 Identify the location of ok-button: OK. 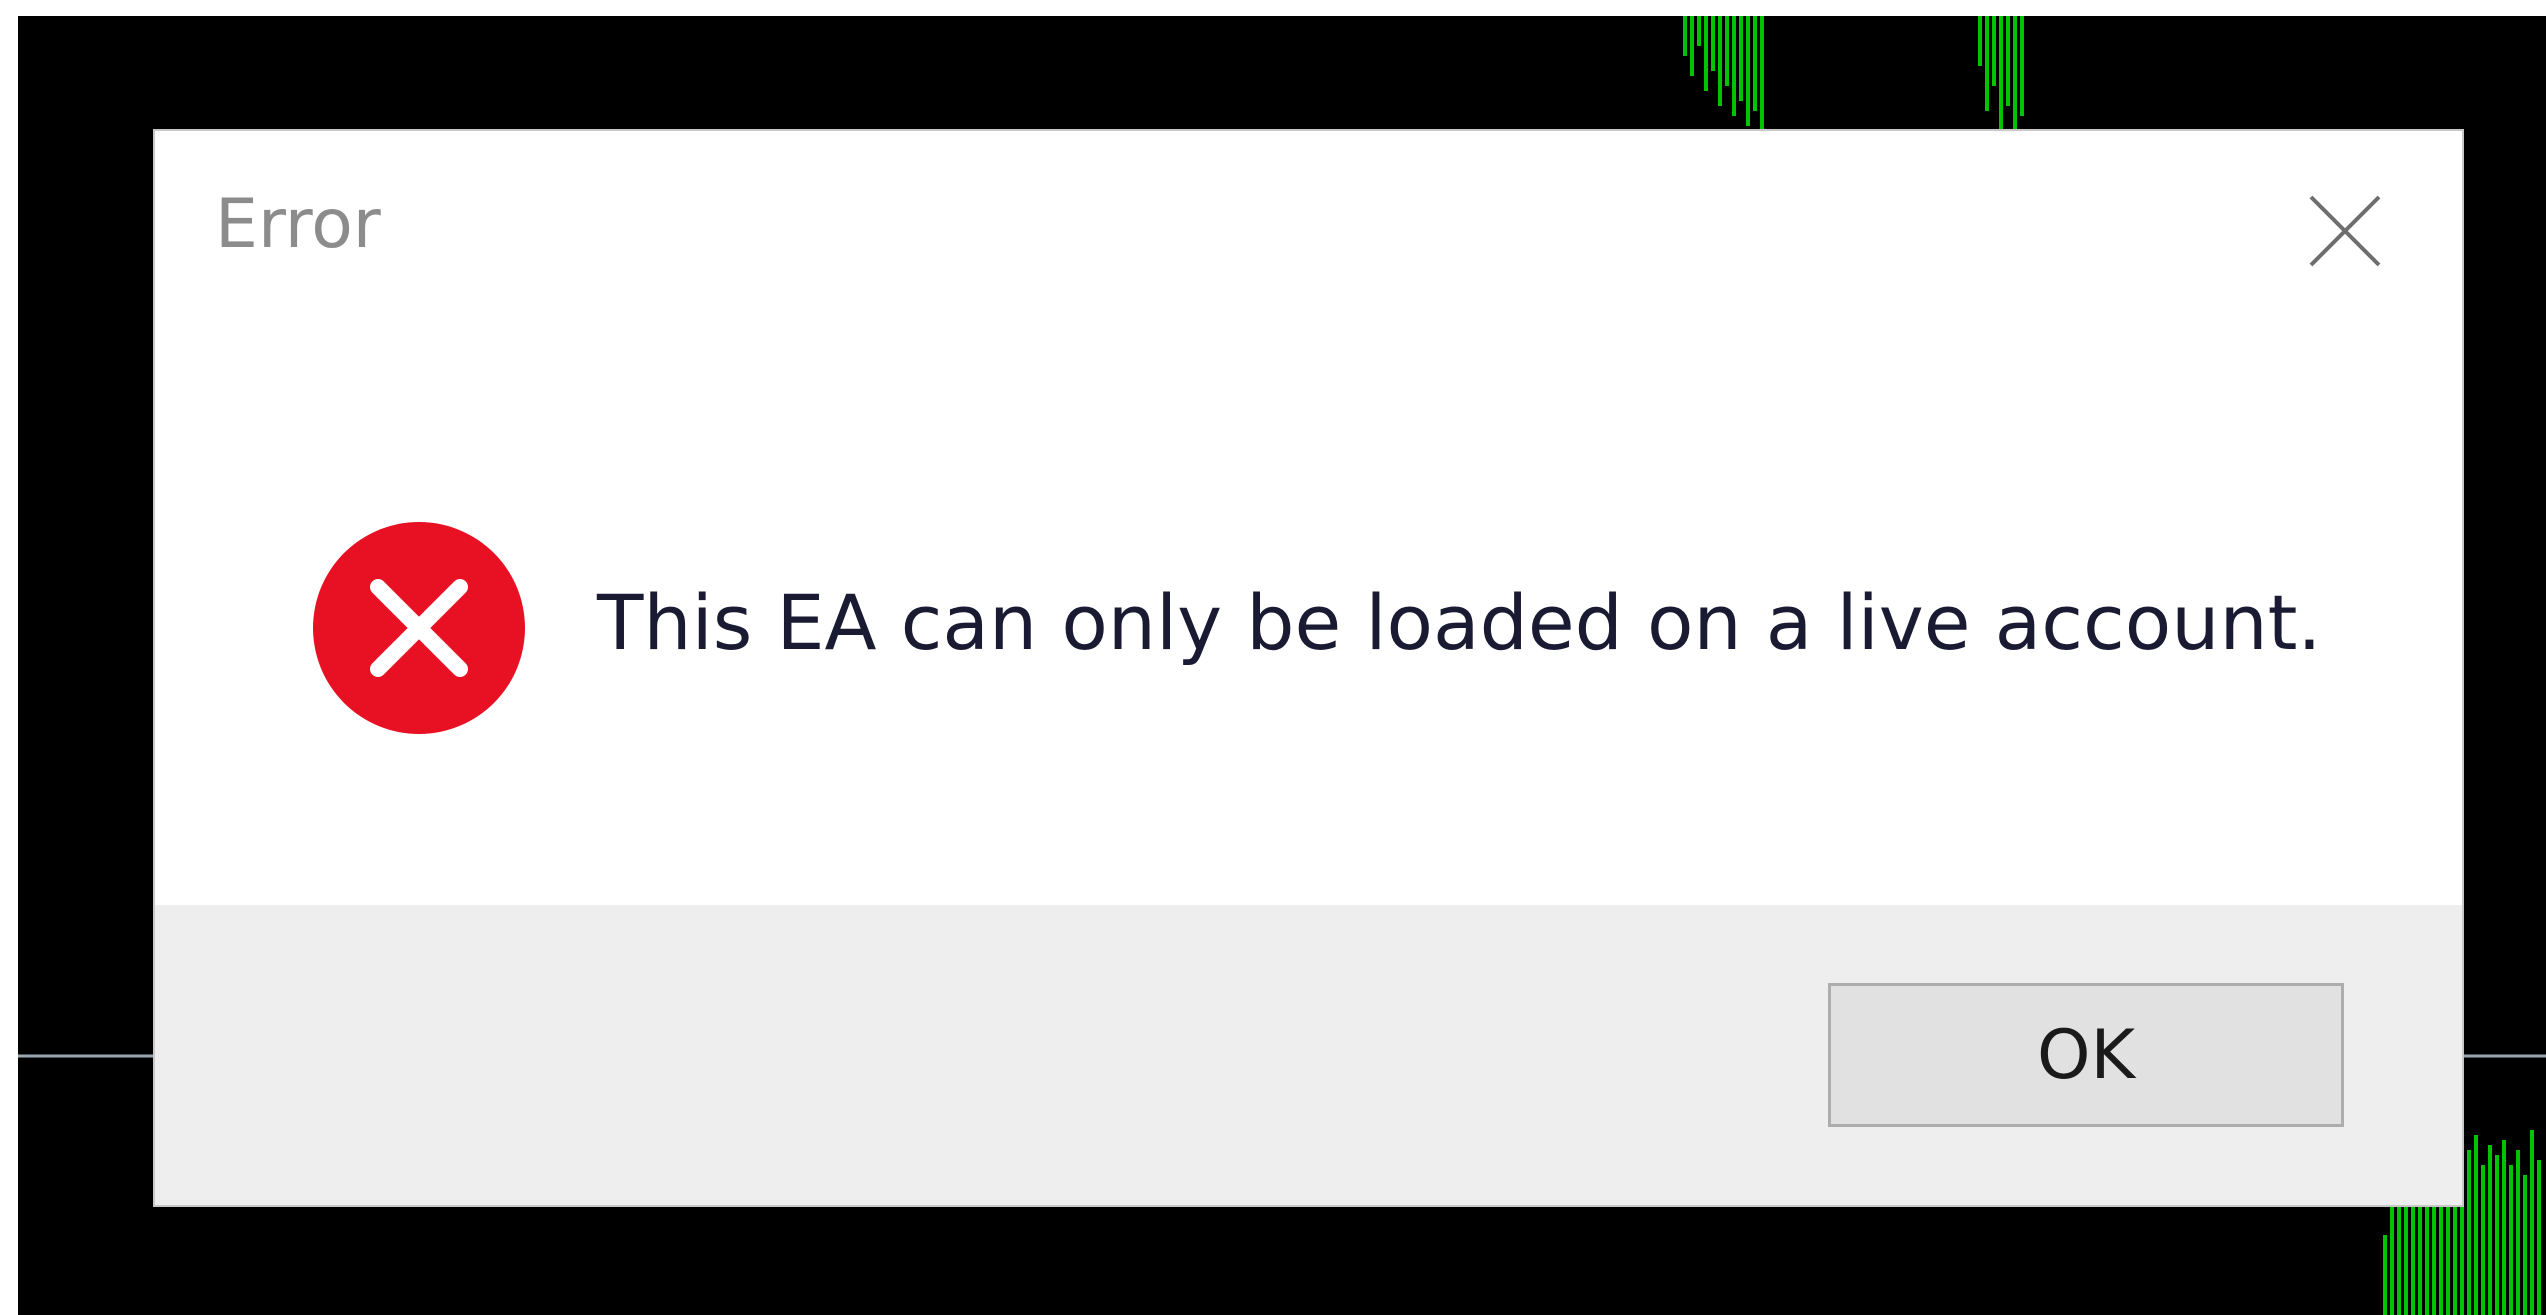
(2086, 1055).